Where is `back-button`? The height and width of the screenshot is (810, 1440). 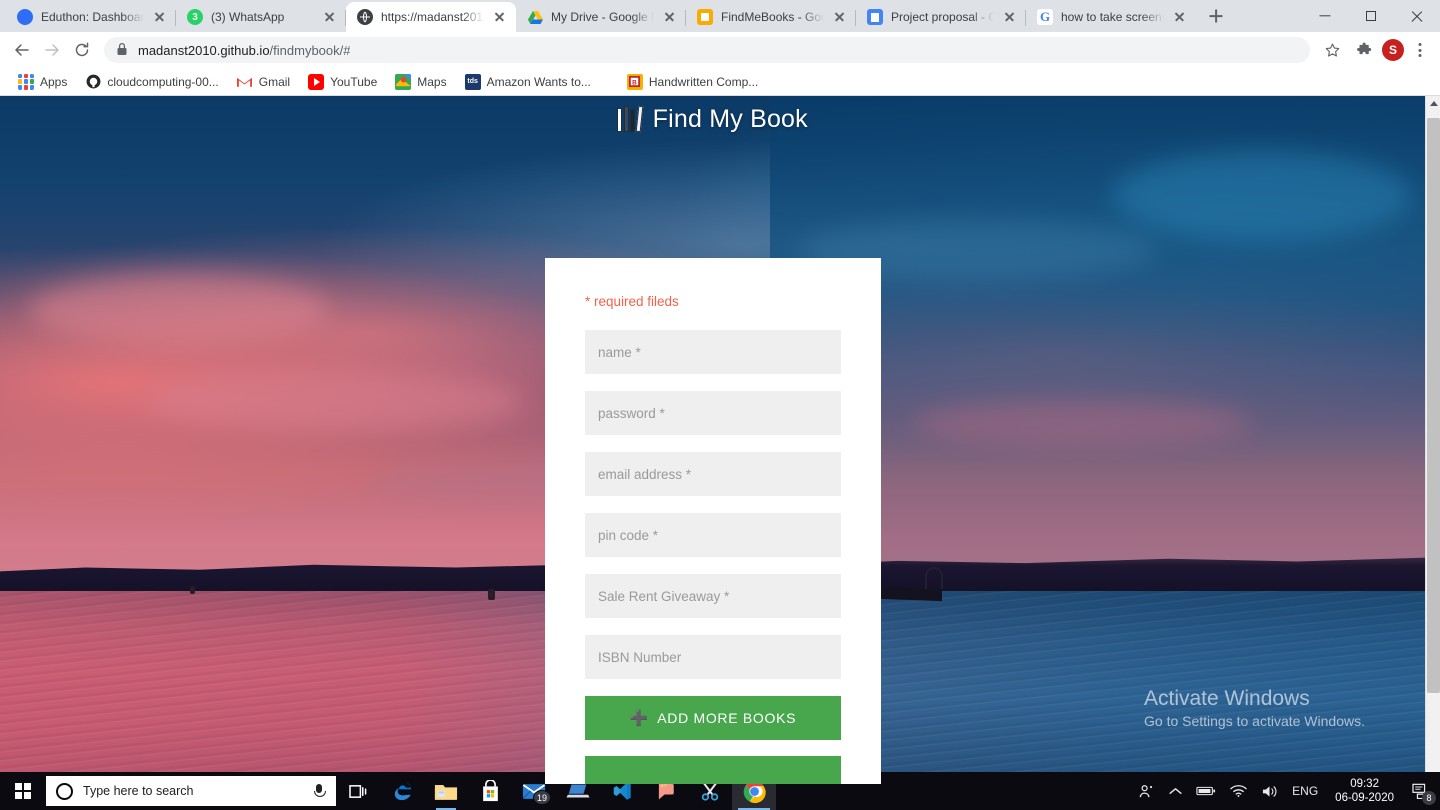
back-button is located at coordinates (22, 50).